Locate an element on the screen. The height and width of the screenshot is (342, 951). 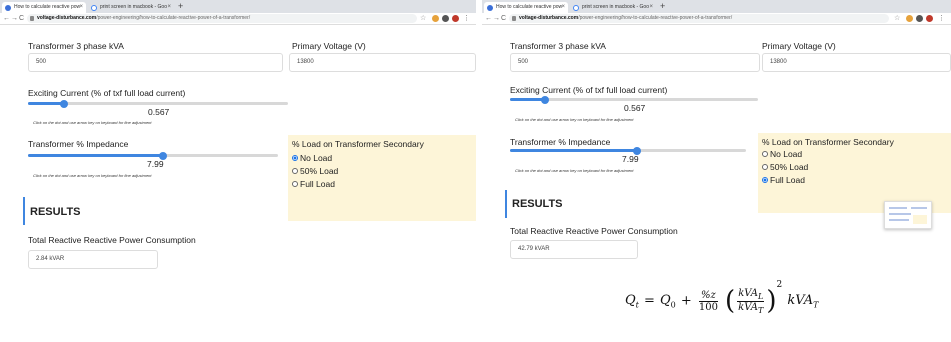
formula-tail: kVAT is located at coordinates (803, 301).